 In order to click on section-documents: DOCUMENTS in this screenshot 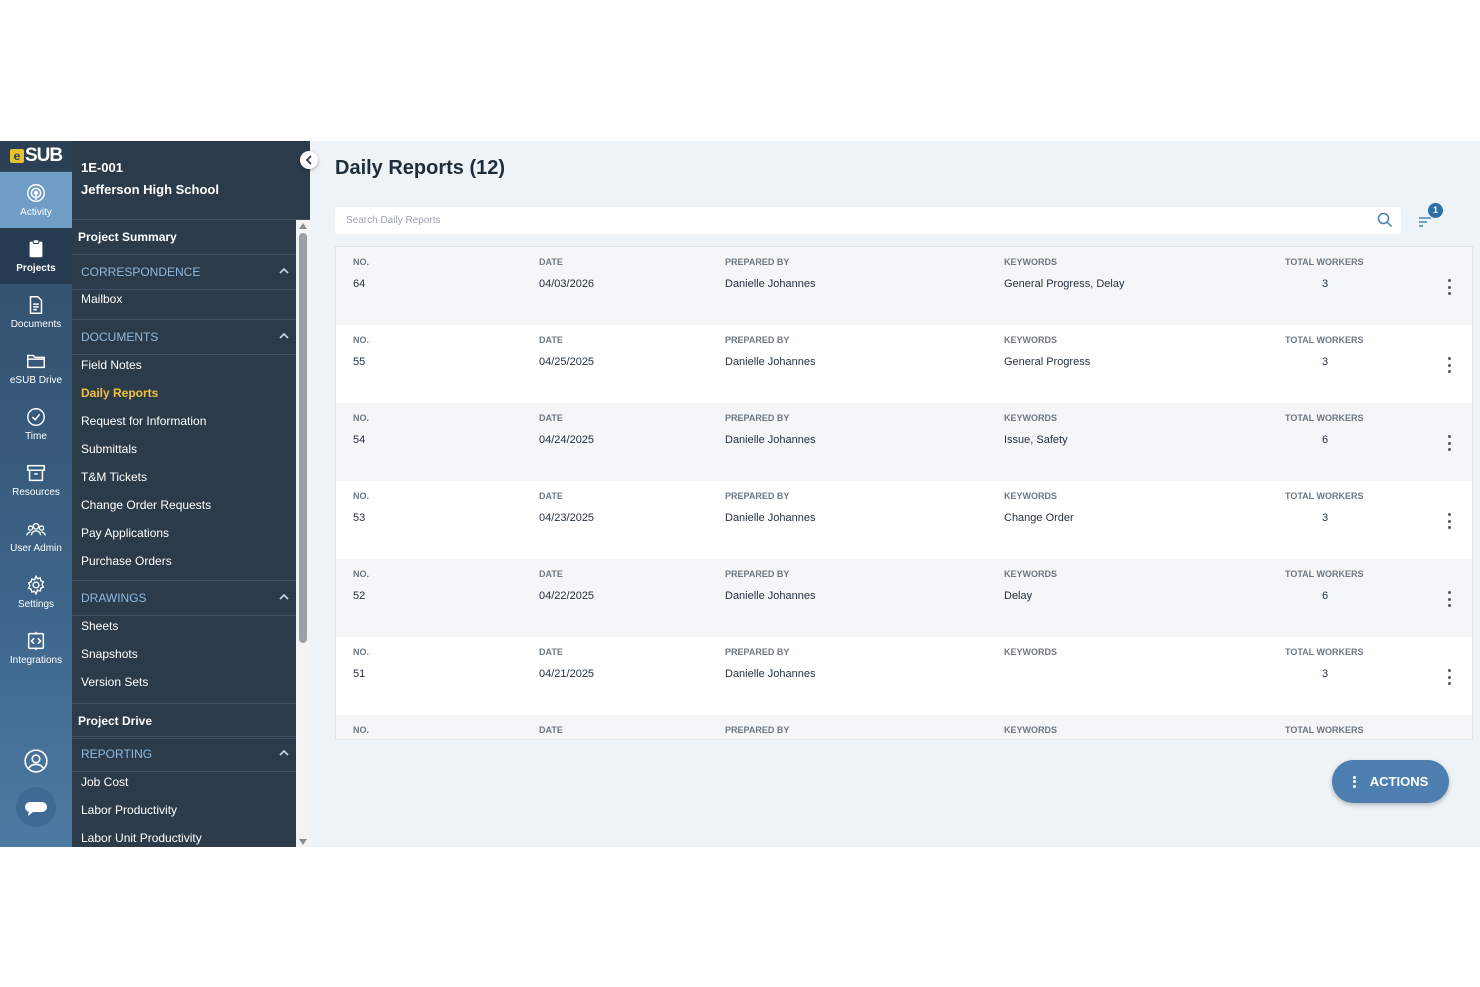, I will do `click(184, 337)`.